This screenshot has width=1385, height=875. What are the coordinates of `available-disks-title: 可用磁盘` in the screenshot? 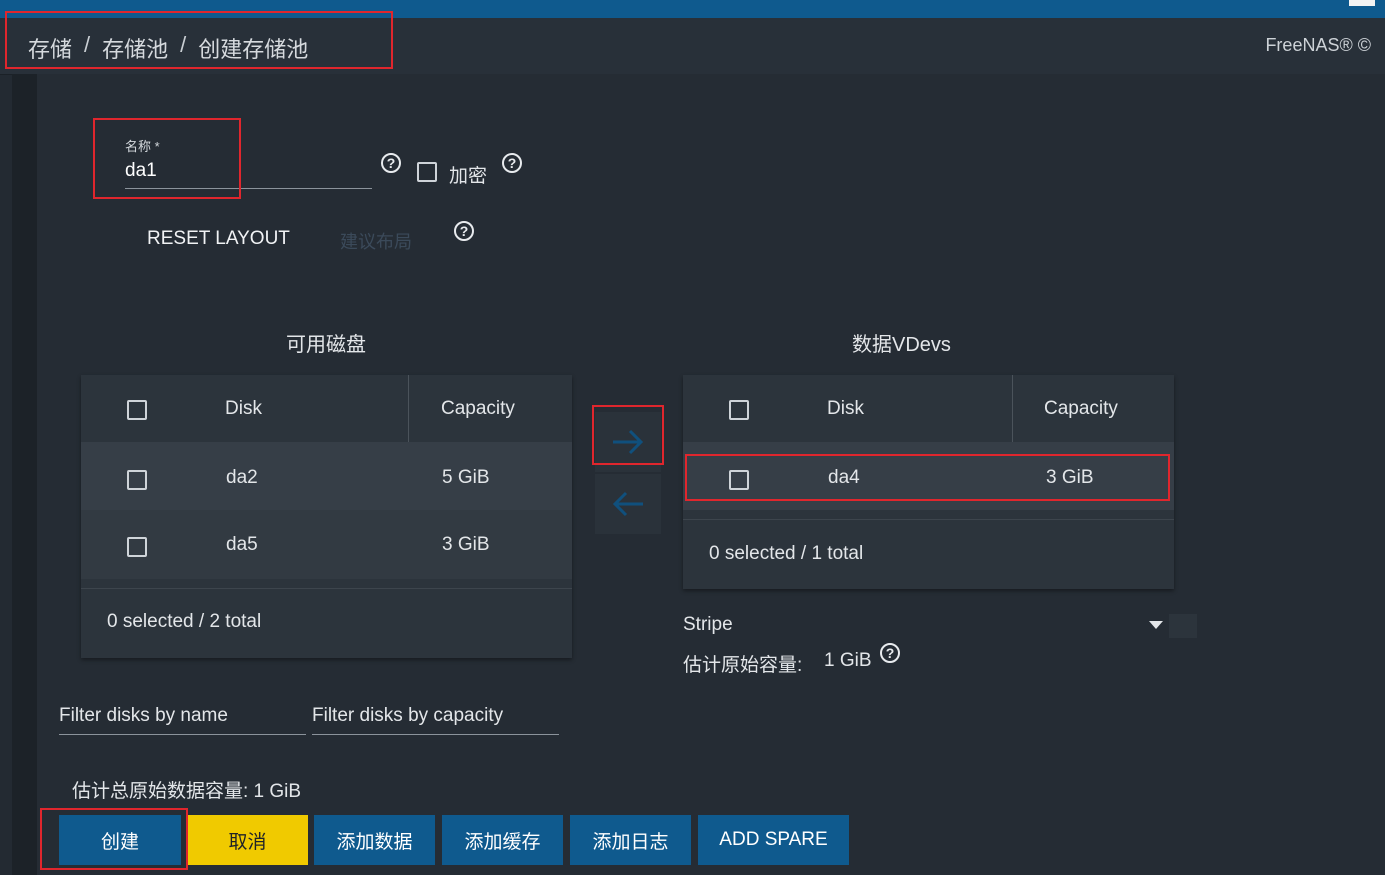 It's located at (326, 345).